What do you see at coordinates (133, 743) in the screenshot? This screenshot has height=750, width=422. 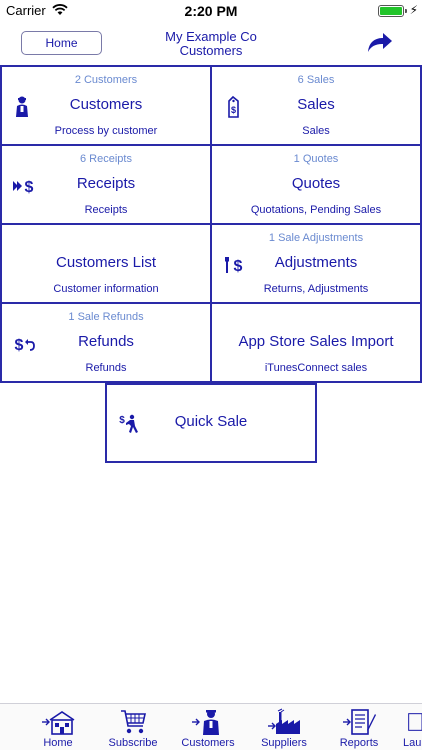 I see `tab-label: Subscribe` at bounding box center [133, 743].